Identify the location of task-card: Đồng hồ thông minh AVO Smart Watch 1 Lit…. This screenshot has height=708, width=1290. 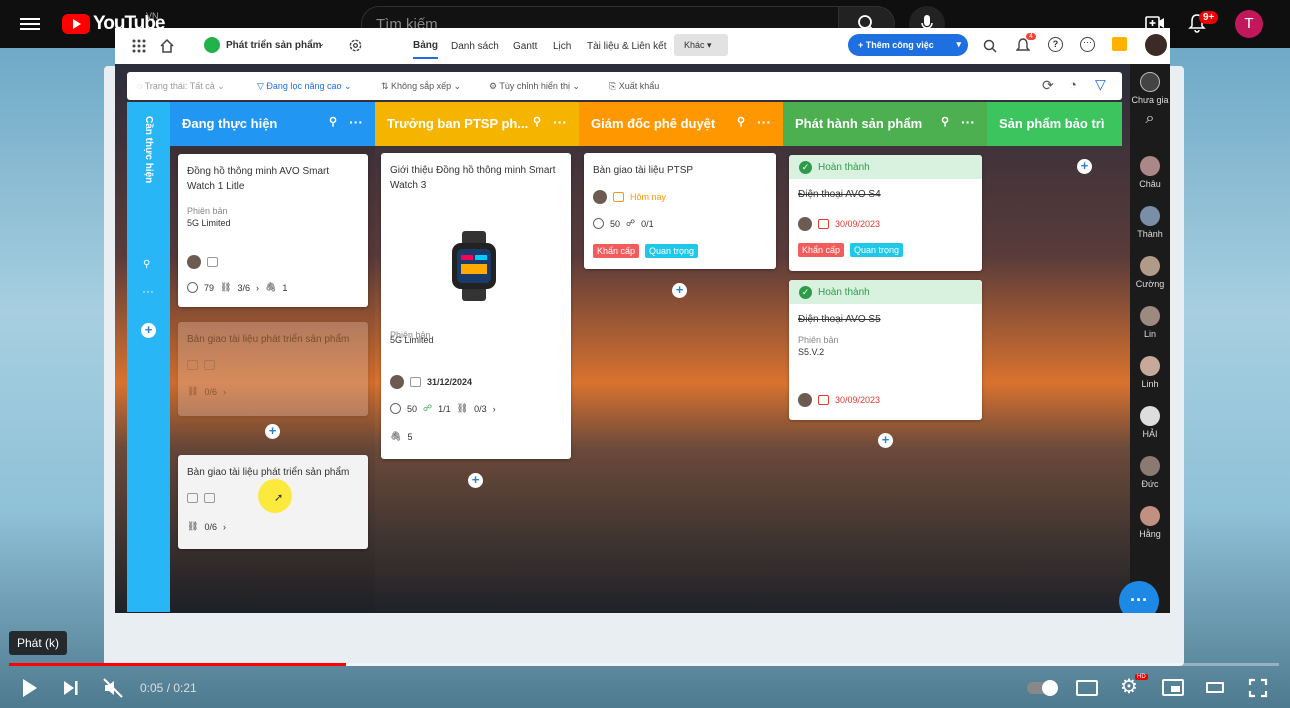
(273, 230).